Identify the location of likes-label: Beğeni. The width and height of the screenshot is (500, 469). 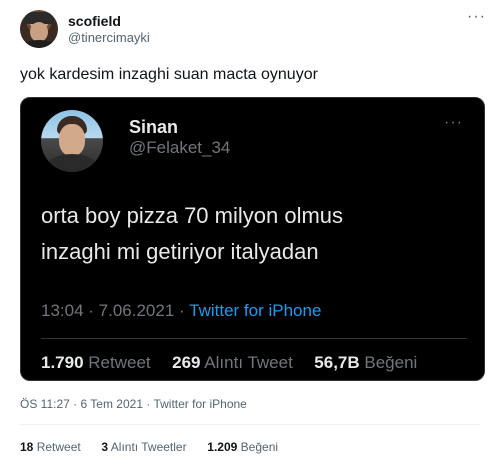
(259, 447).